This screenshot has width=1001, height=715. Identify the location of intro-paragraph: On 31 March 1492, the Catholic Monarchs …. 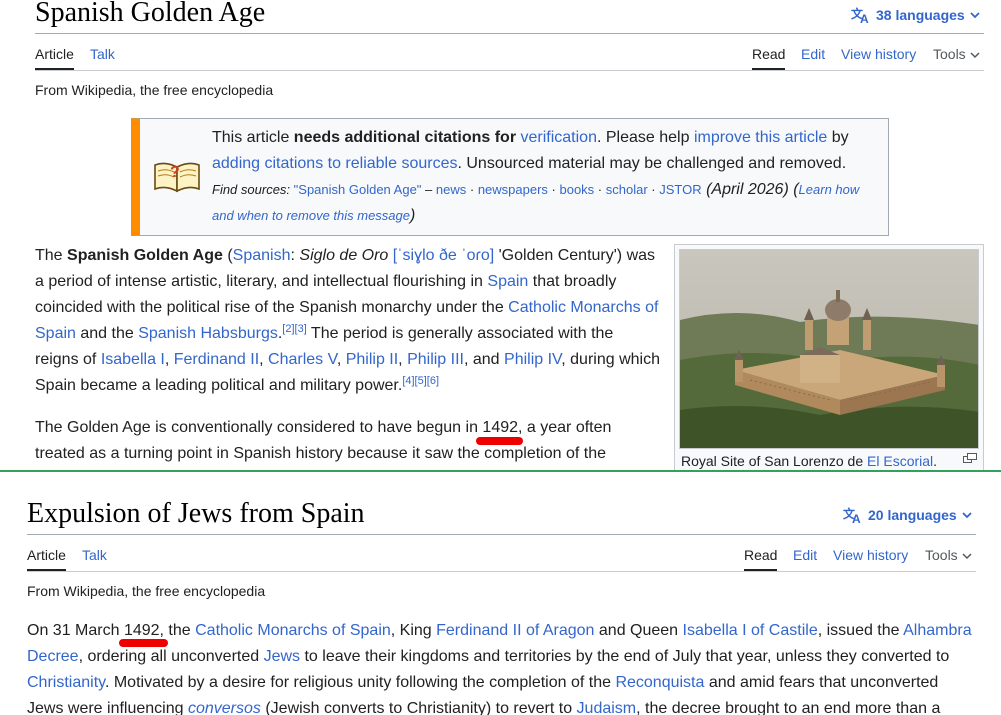
(502, 666).